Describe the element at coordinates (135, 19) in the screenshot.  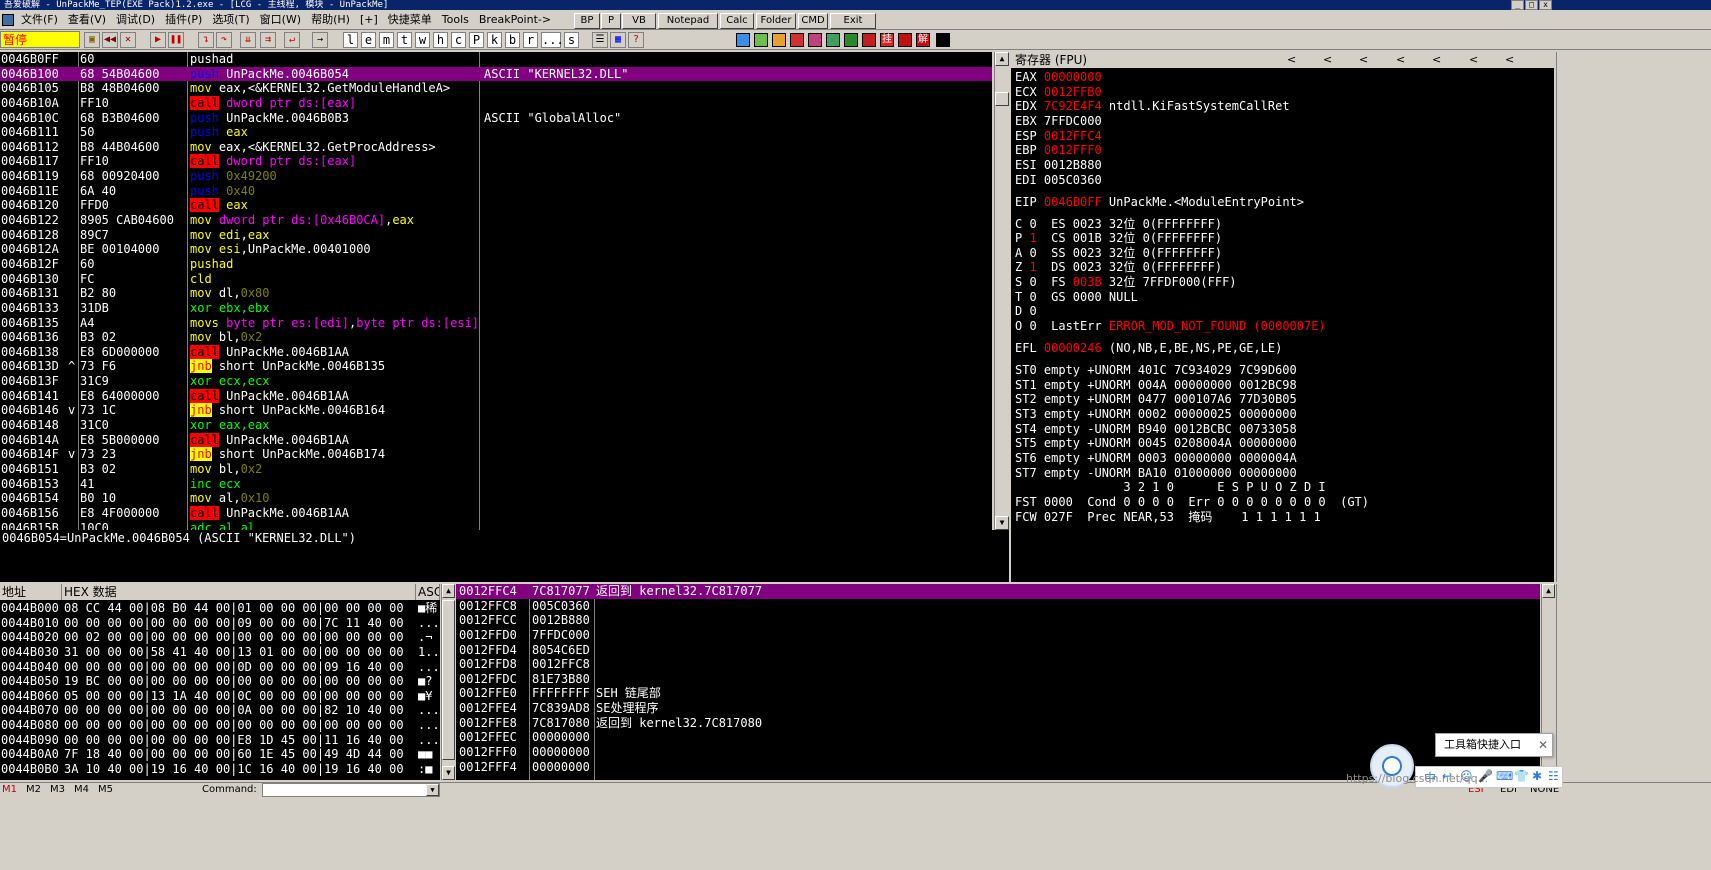
I see `menu-debug: 调试(D)` at that location.